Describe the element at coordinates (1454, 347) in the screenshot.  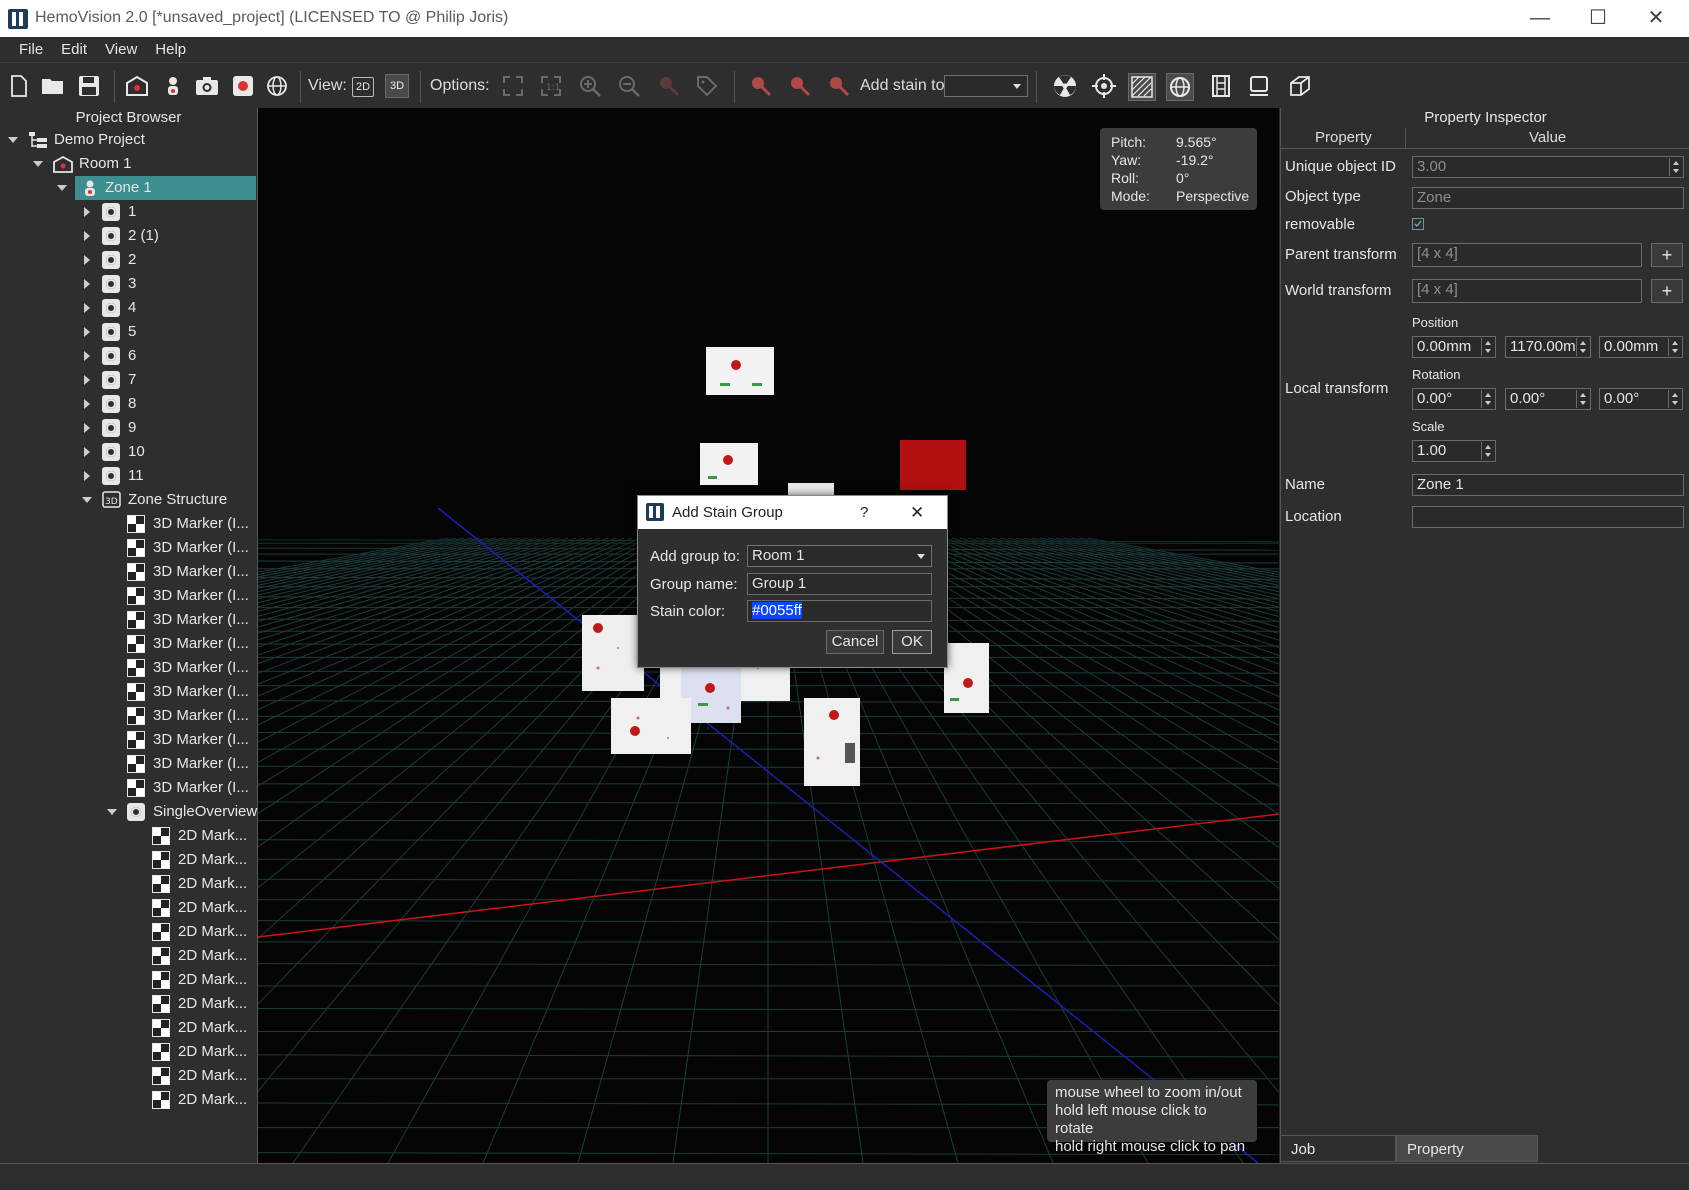
I see `position-x-field: 0.00mm` at that location.